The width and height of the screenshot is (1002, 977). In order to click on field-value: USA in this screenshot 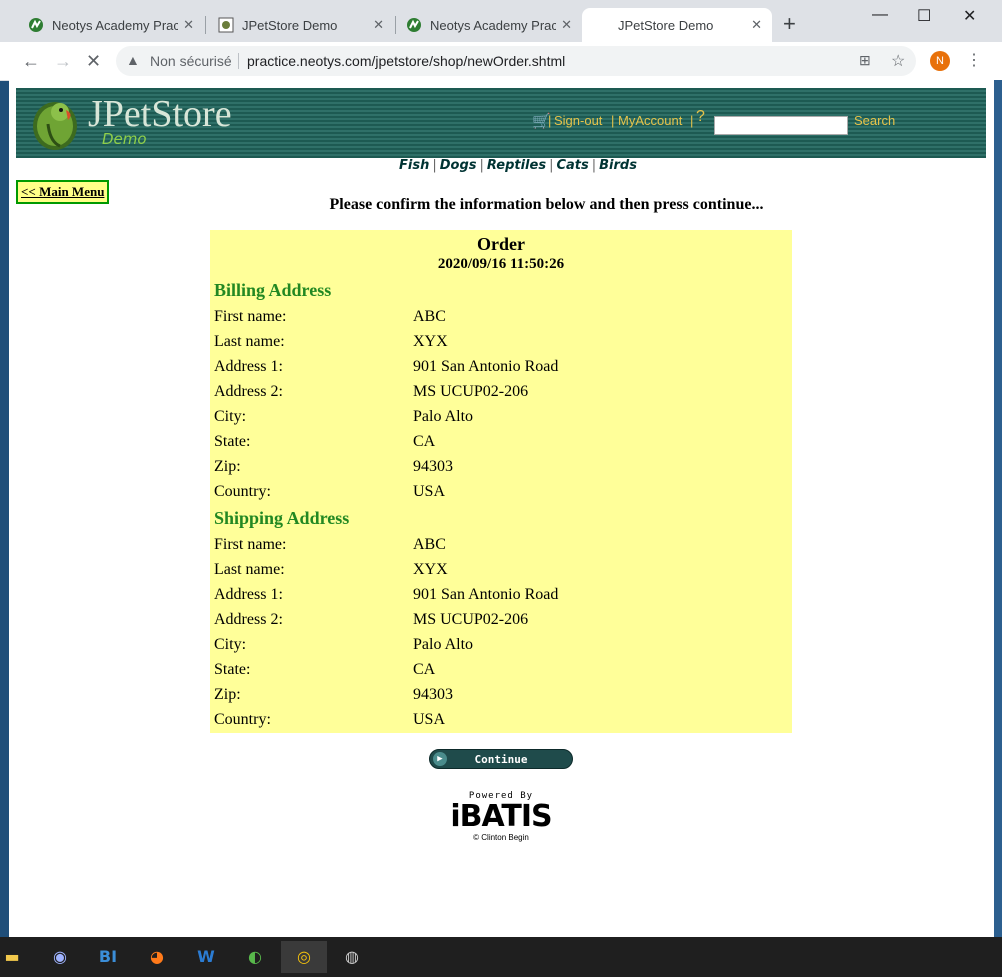, I will do `click(429, 719)`.